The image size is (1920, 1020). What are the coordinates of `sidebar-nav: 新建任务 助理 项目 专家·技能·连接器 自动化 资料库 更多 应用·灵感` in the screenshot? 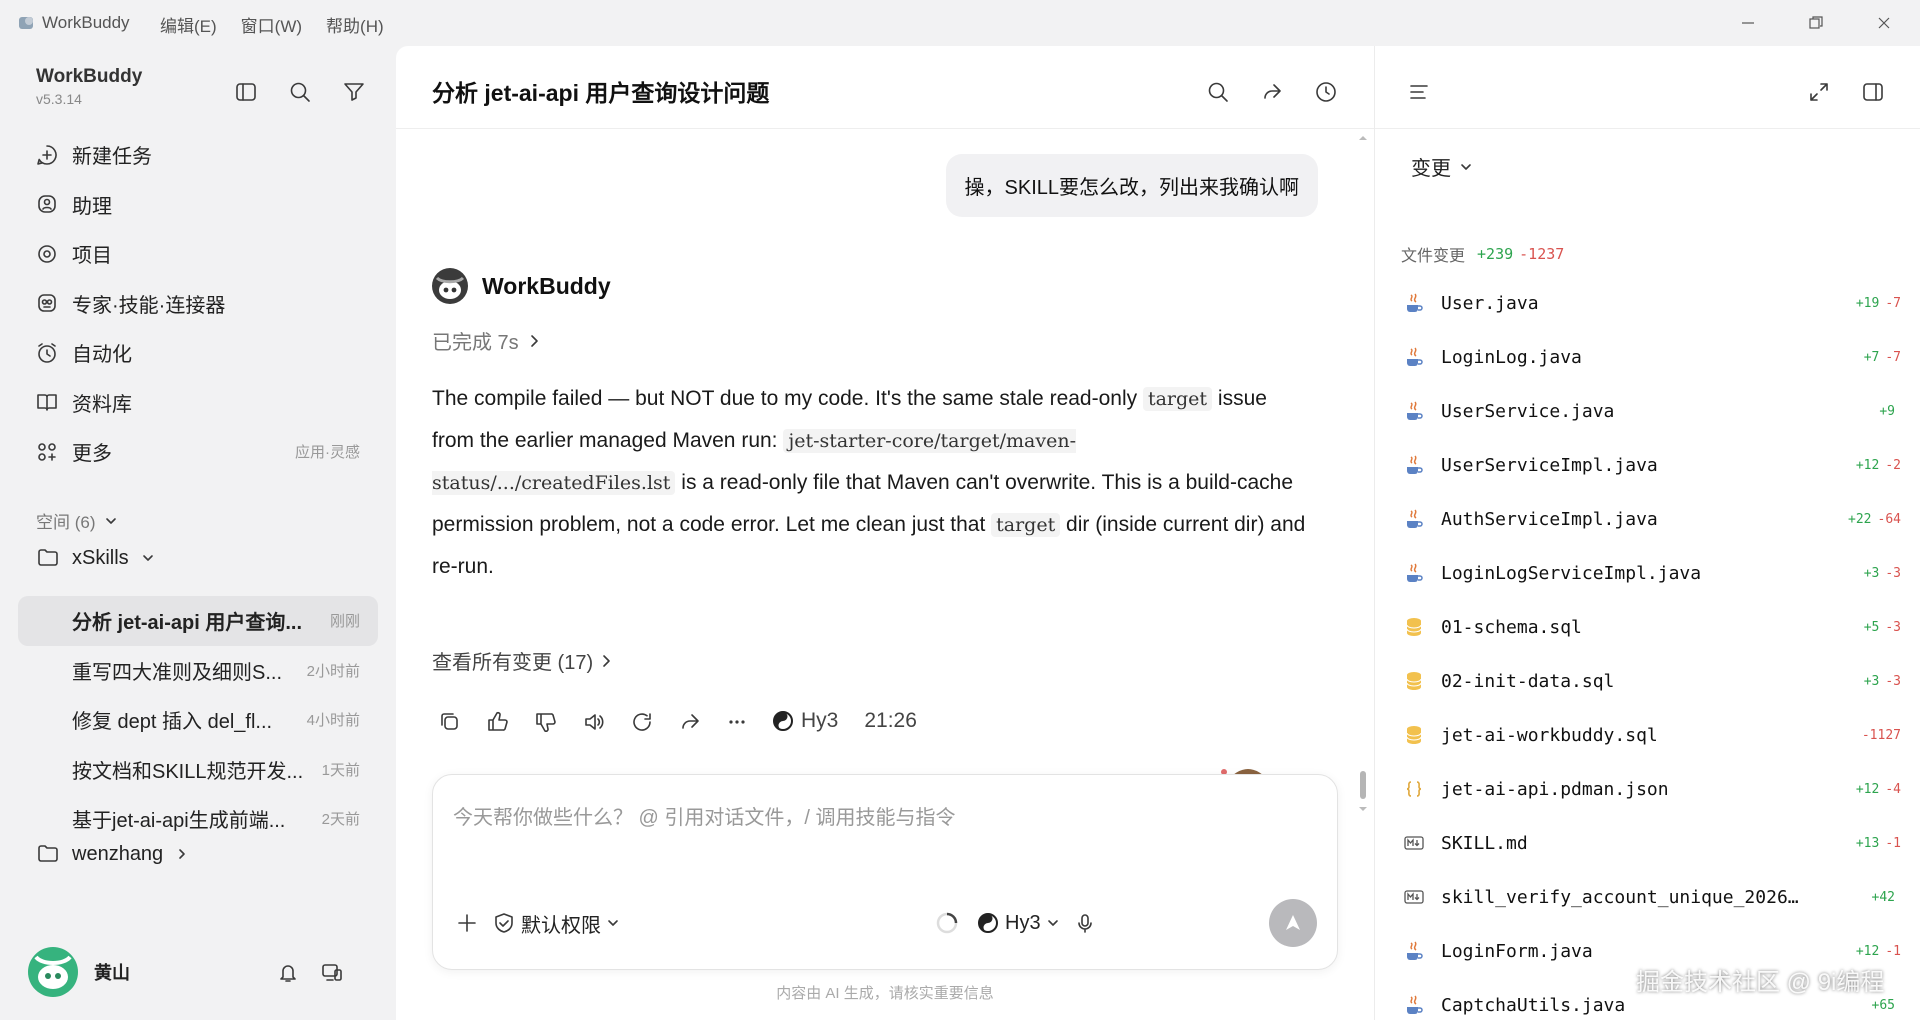 It's located at (198, 303).